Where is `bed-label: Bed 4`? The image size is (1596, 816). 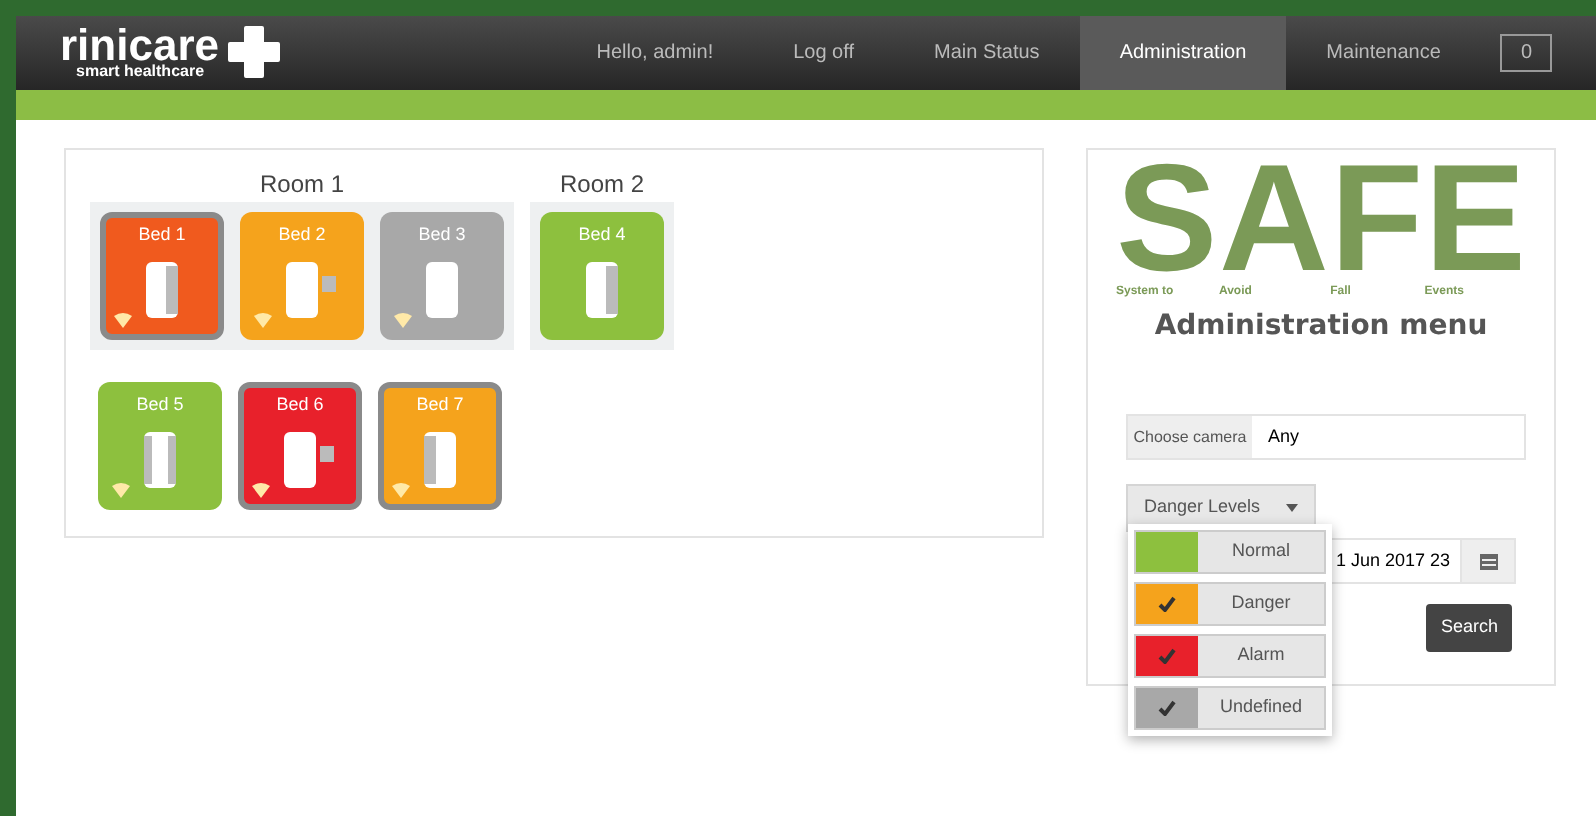 bed-label: Bed 4 is located at coordinates (602, 235).